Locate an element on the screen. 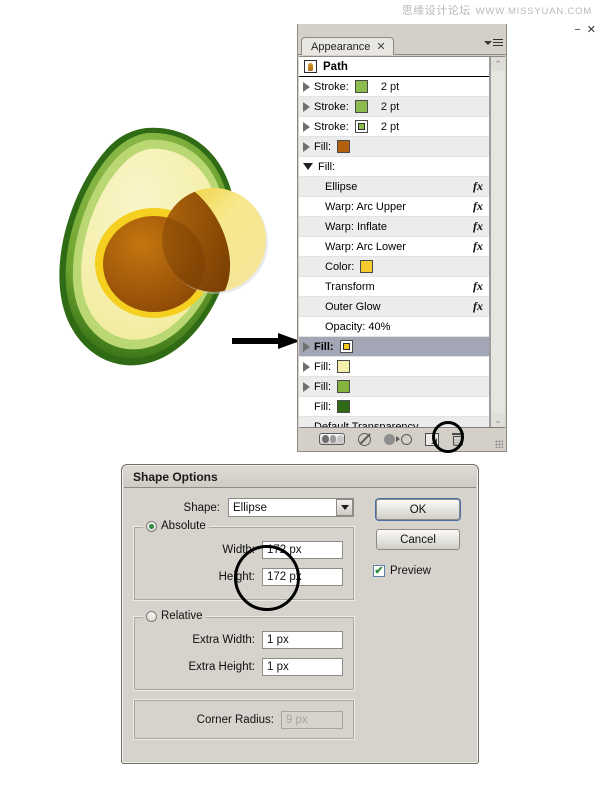 The image size is (600, 800). tab-close-icon: ✕ is located at coordinates (380, 46).